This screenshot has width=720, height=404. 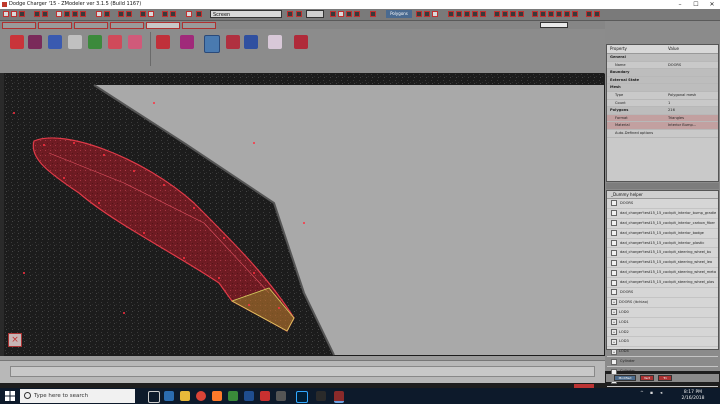 I want to click on save-file-icon, so click(x=22, y=14).